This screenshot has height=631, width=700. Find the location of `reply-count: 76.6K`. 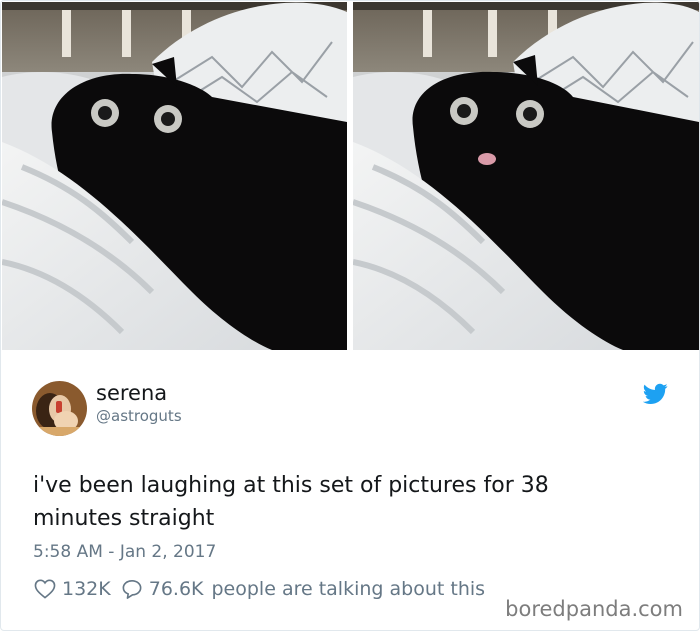

reply-count: 76.6K is located at coordinates (176, 589).